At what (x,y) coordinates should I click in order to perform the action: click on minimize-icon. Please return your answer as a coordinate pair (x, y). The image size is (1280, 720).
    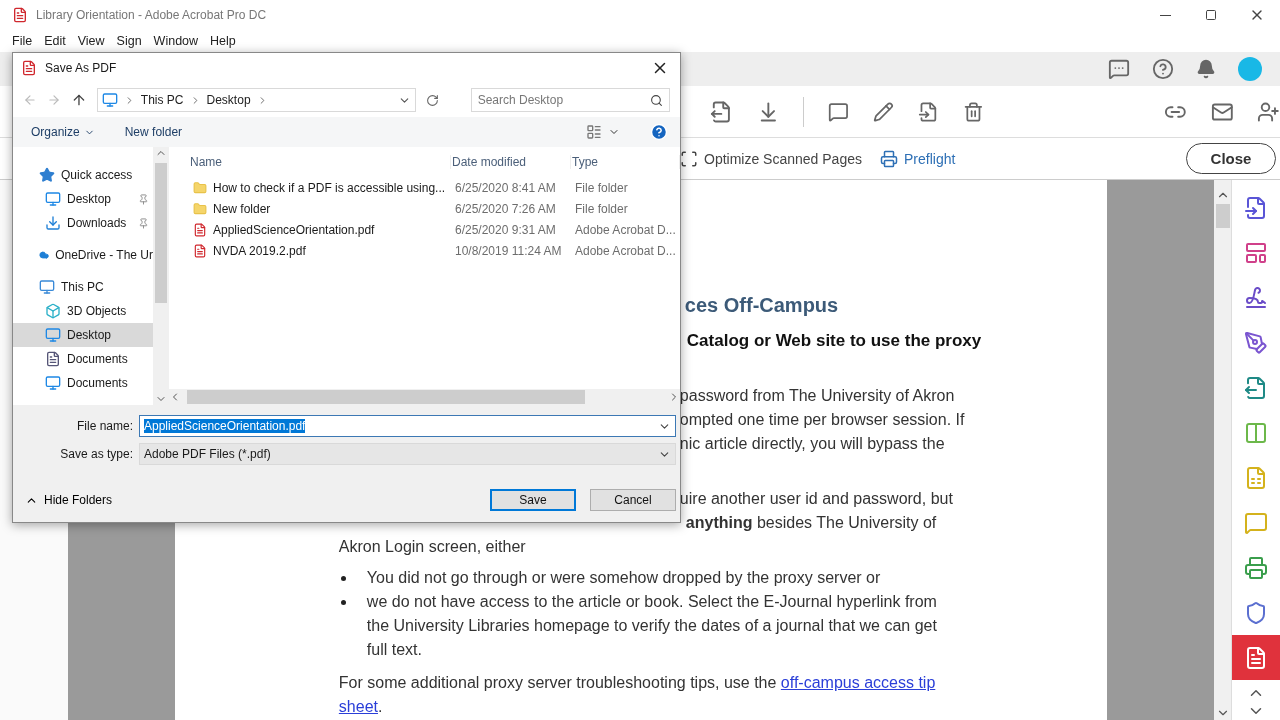
    Looking at the image, I should click on (1165, 15).